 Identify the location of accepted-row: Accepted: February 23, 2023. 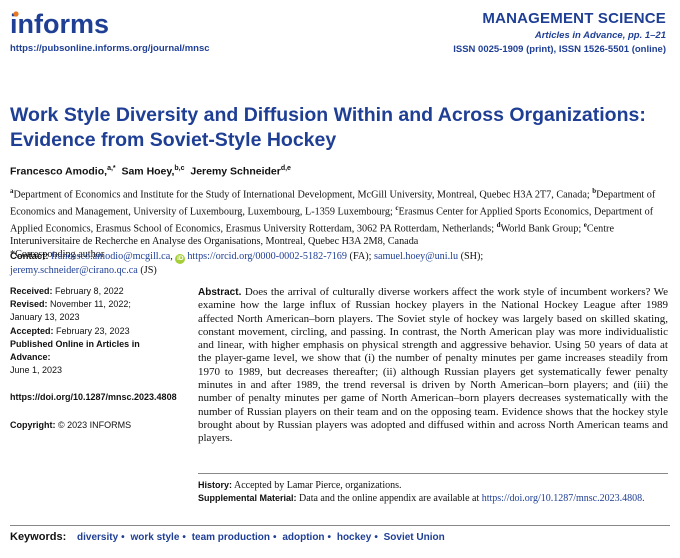
(95, 331).